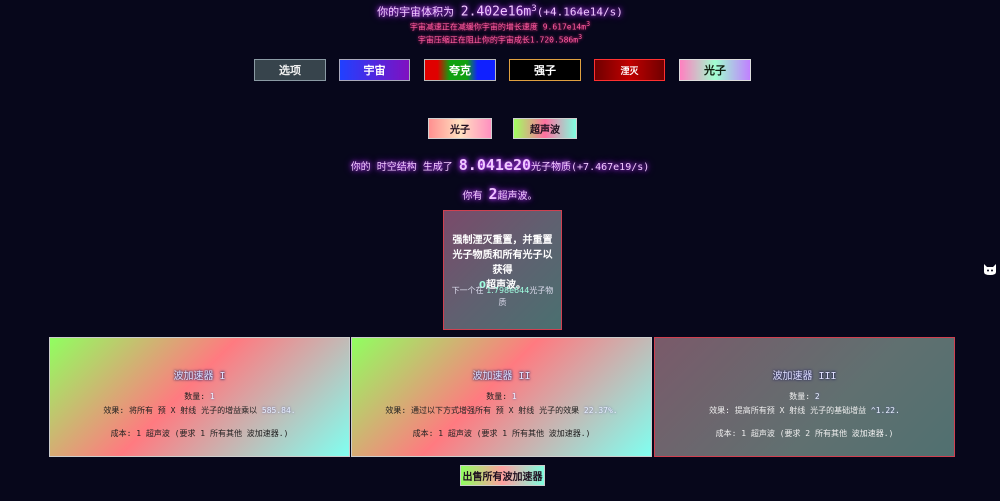 The image size is (1000, 501). I want to click on cat-icon-svg, so click(990, 269).